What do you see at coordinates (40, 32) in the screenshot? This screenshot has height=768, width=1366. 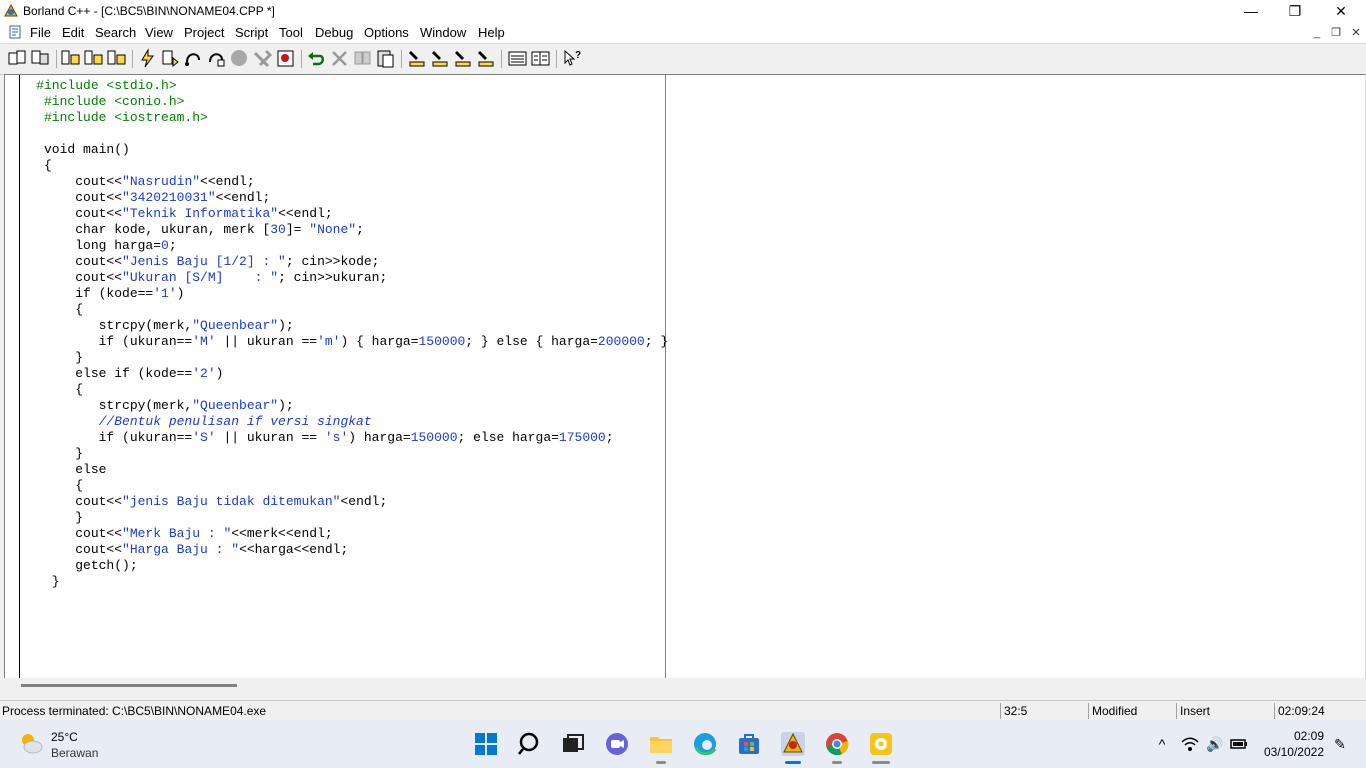 I see `menu-file: File` at bounding box center [40, 32].